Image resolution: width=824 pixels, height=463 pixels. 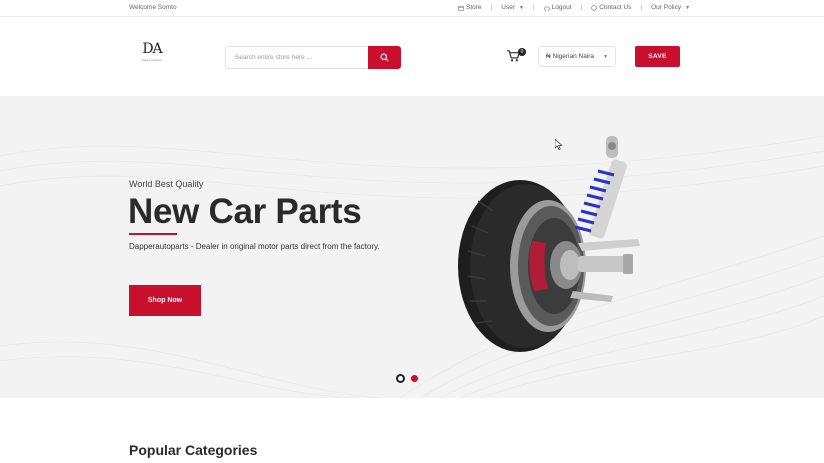 I want to click on user-dropdown-label: User, so click(x=508, y=7).